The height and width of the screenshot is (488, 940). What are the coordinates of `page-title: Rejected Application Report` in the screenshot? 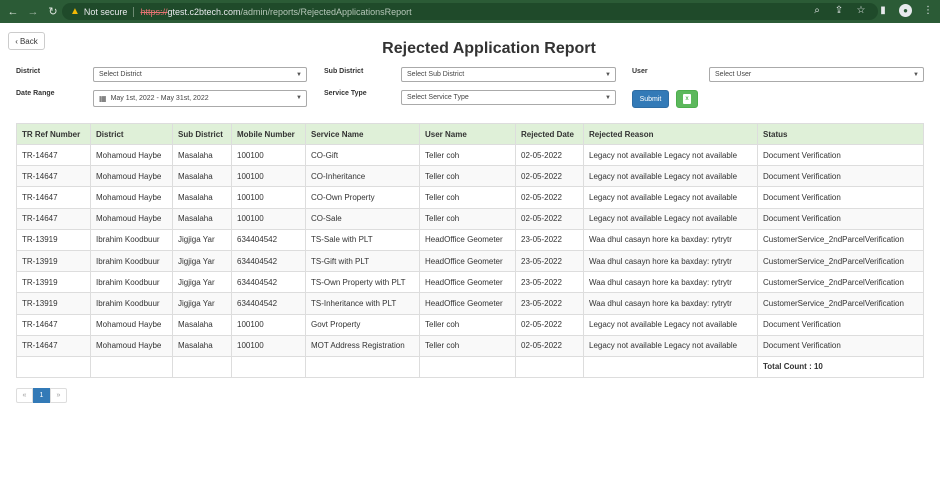 It's located at (489, 48).